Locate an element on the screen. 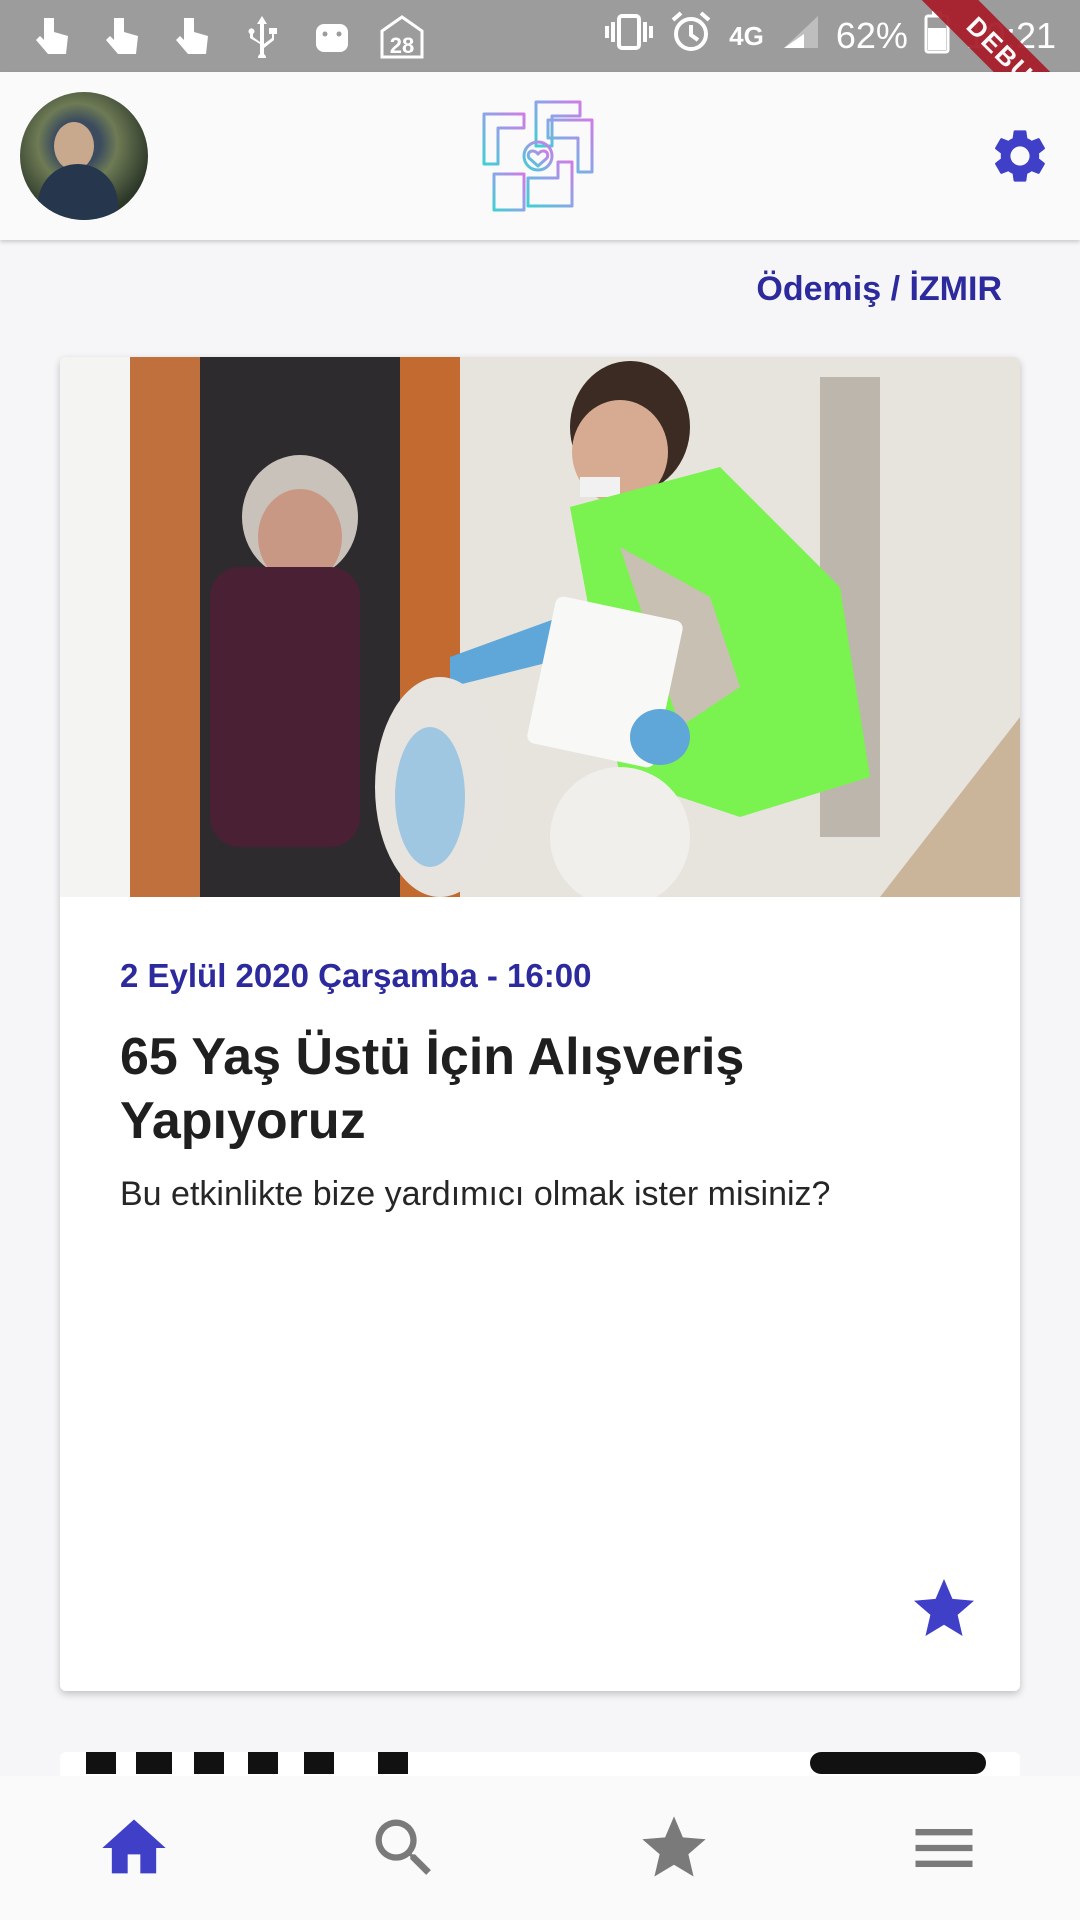 This screenshot has height=1920, width=1080. vibrate-icon is located at coordinates (629, 36).